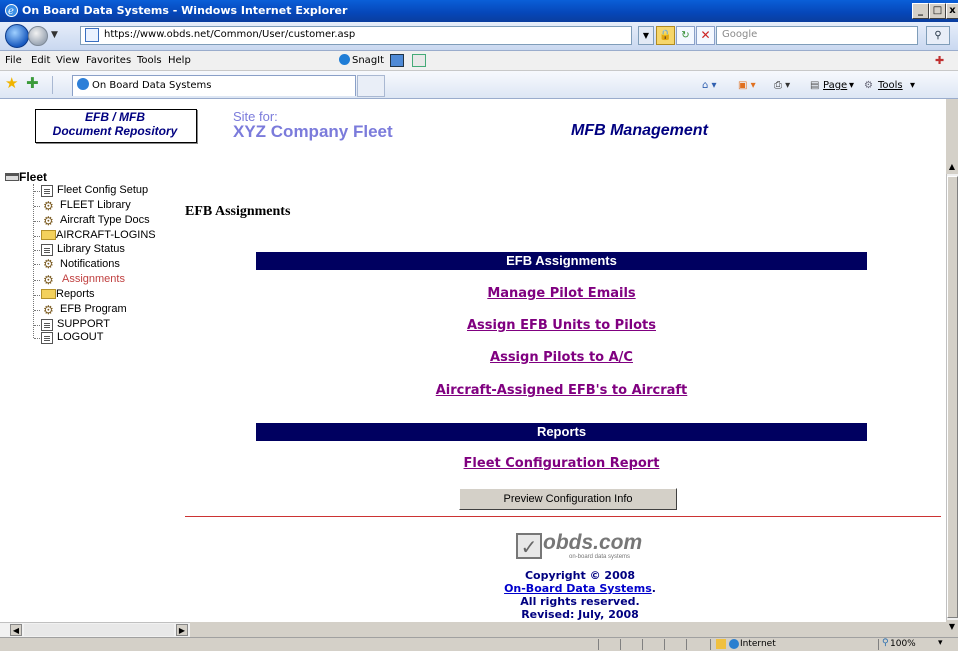 The image size is (958, 651). What do you see at coordinates (529, 546) in the screenshot?
I see `obds-check-logo-icon: ✓` at bounding box center [529, 546].